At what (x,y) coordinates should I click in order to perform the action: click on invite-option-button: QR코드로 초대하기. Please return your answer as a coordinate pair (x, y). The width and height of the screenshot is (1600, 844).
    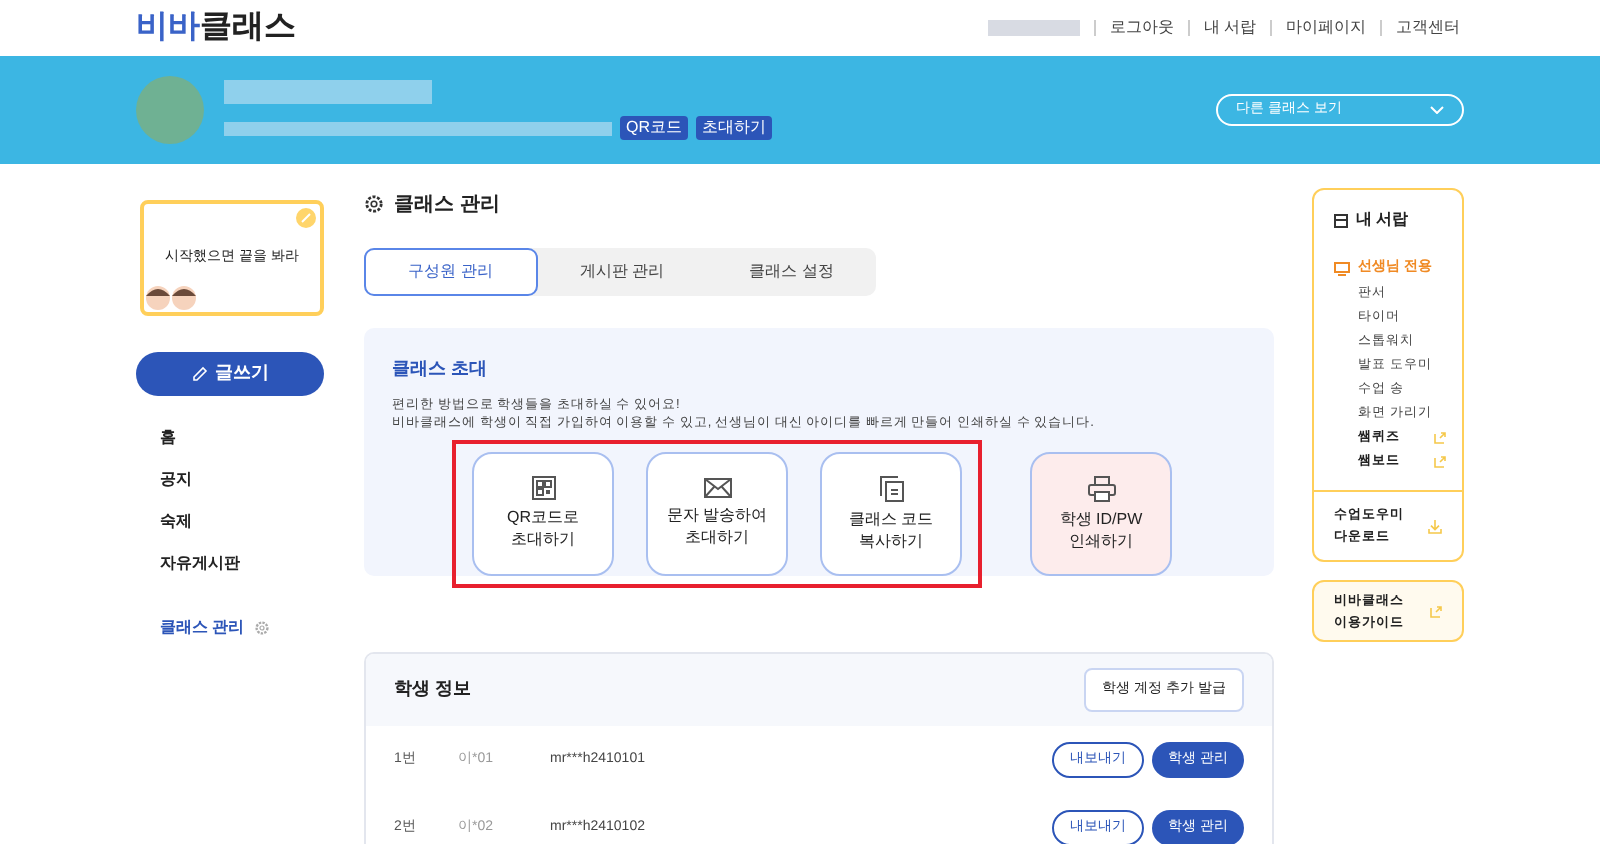
    Looking at the image, I should click on (543, 513).